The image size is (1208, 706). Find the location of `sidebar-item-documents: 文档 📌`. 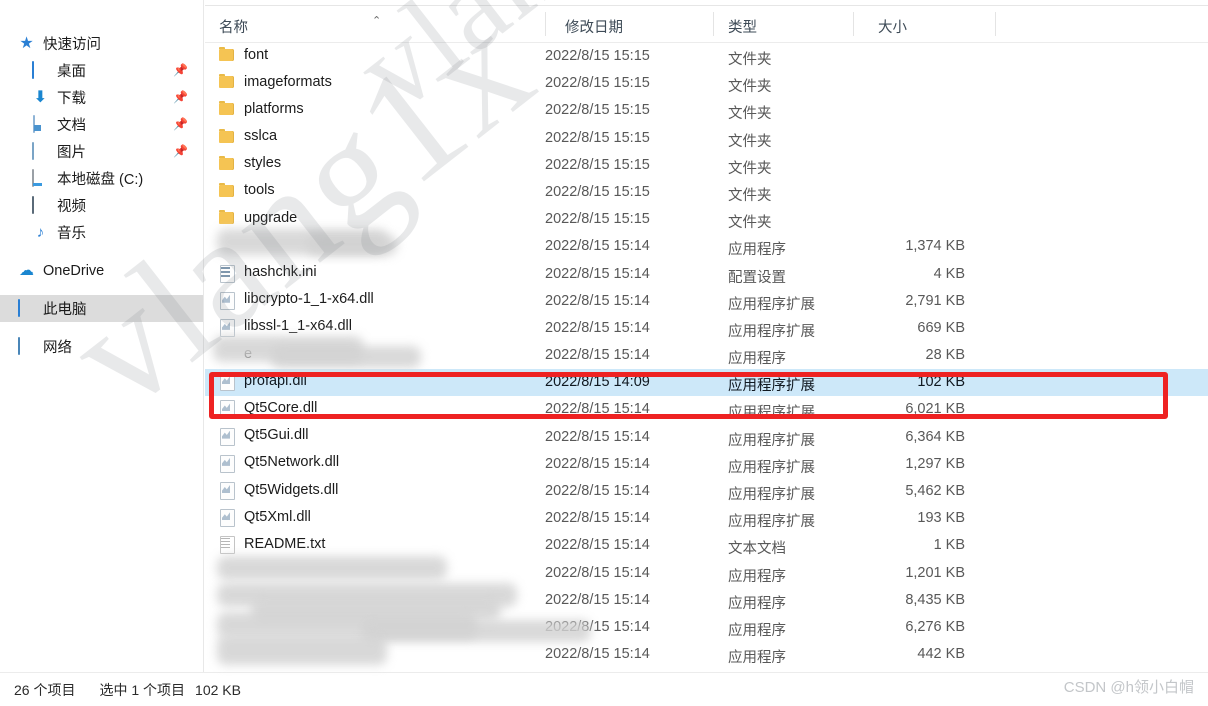

sidebar-item-documents: 文档 📌 is located at coordinates (101, 124).